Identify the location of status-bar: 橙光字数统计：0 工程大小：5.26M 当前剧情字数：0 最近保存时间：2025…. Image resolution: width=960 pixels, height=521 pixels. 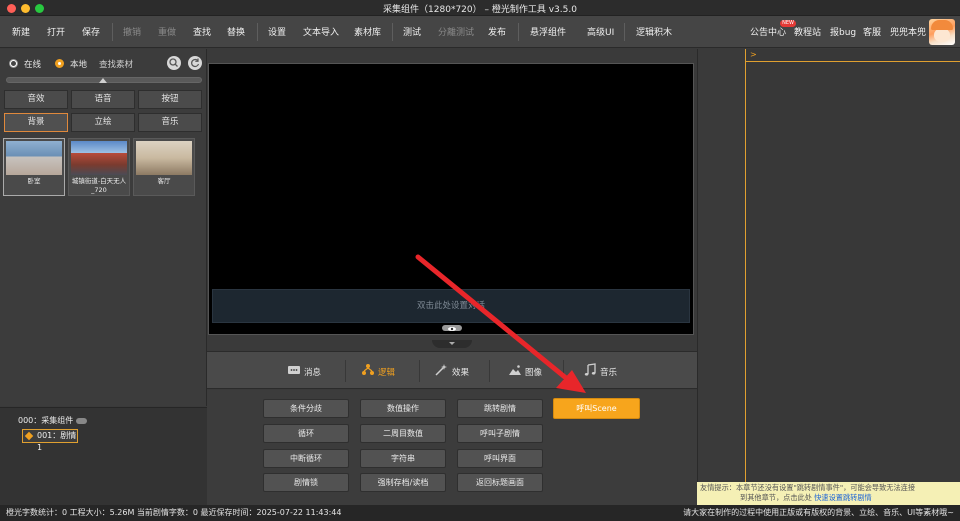
(480, 513).